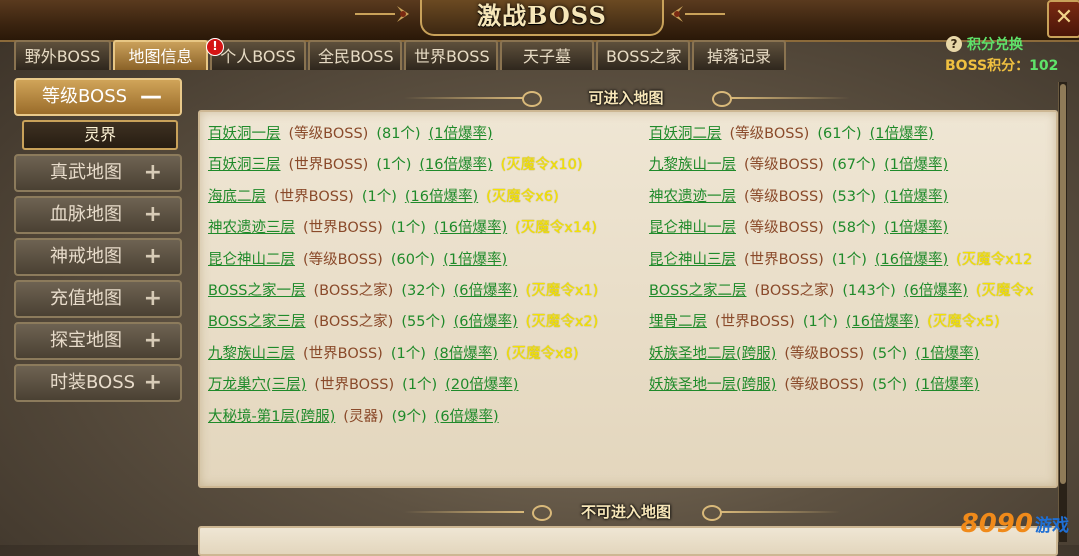 The height and width of the screenshot is (556, 1079). I want to click on tab-label: 天子墓, so click(546, 56).